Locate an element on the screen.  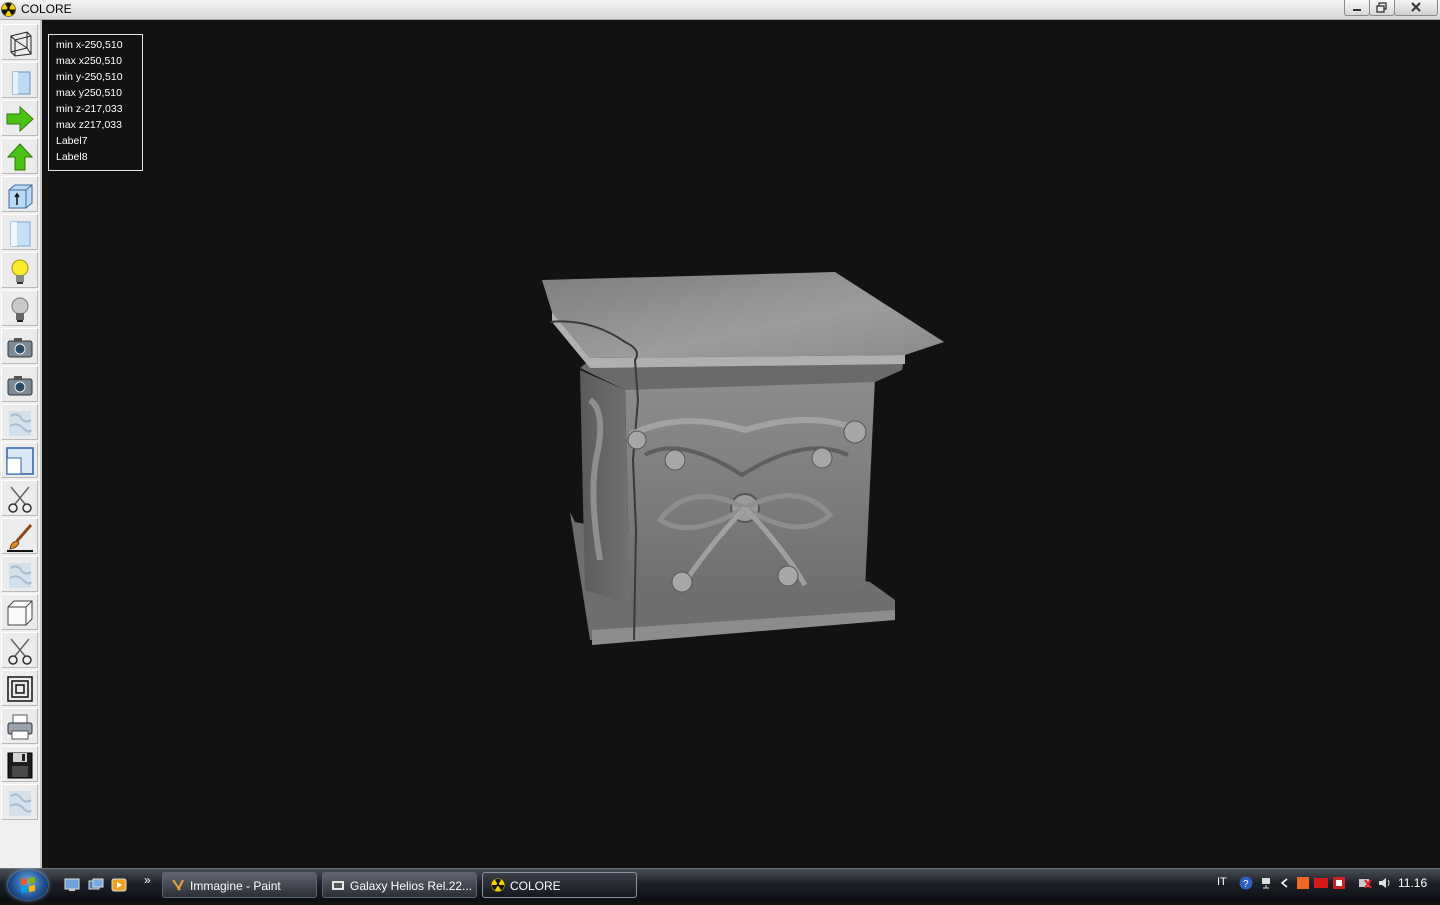
help-icon: ? is located at coordinates (1246, 883).